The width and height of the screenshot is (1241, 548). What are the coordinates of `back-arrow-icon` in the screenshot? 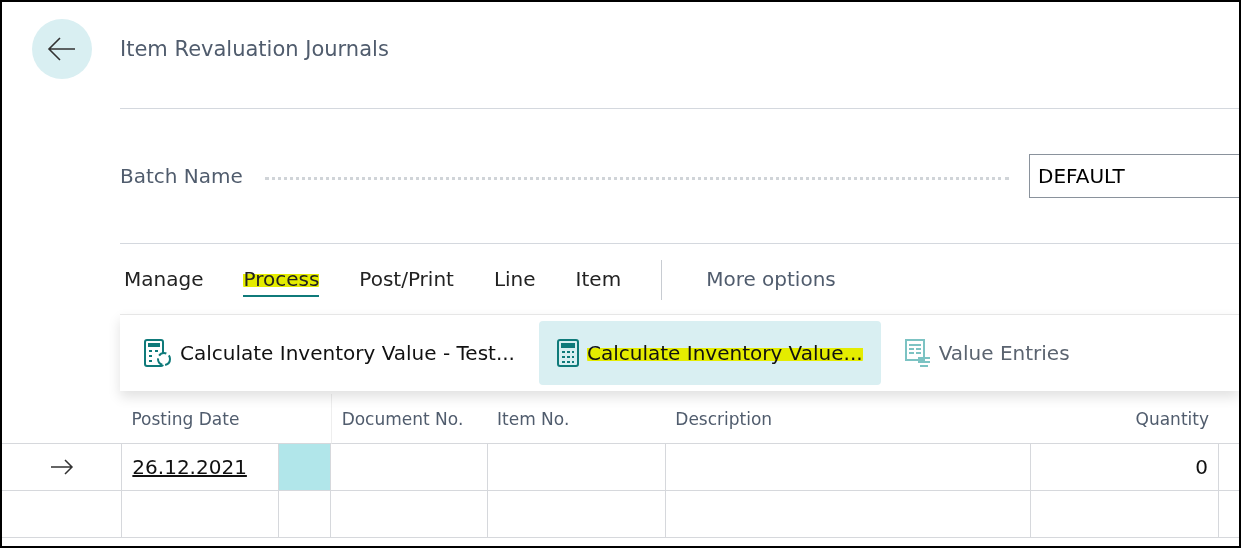 It's located at (62, 49).